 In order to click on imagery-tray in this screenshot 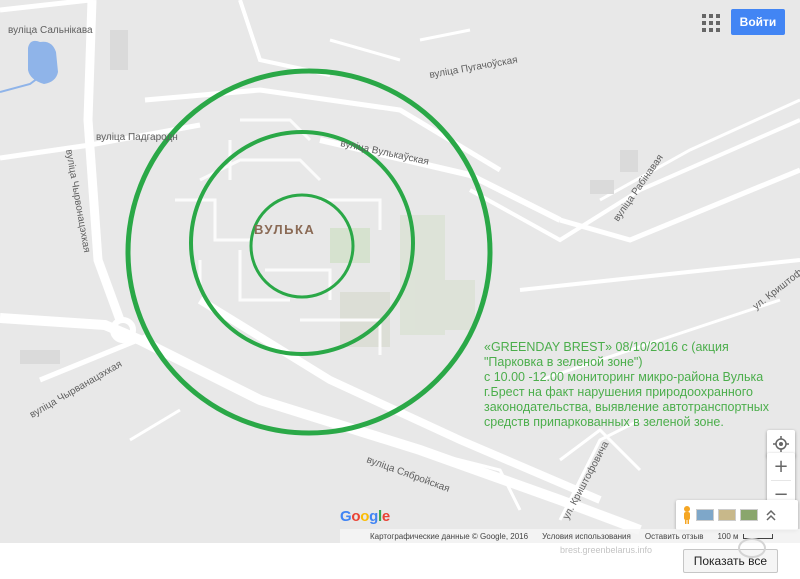, I will do `click(737, 515)`.